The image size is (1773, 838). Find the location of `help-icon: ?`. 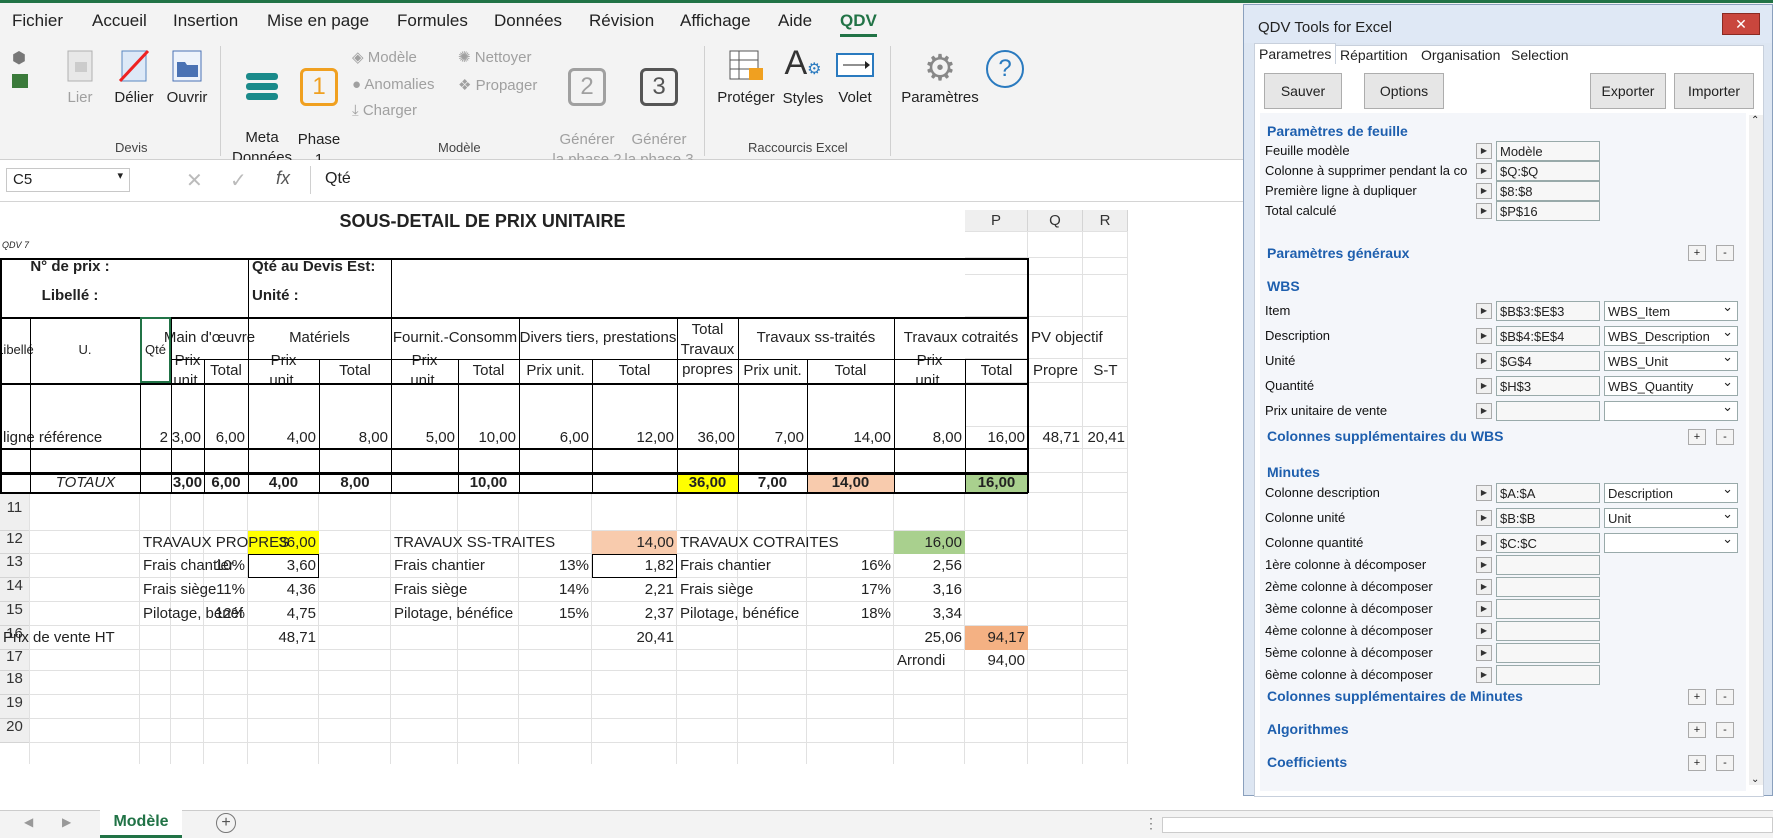

help-icon: ? is located at coordinates (1005, 69).